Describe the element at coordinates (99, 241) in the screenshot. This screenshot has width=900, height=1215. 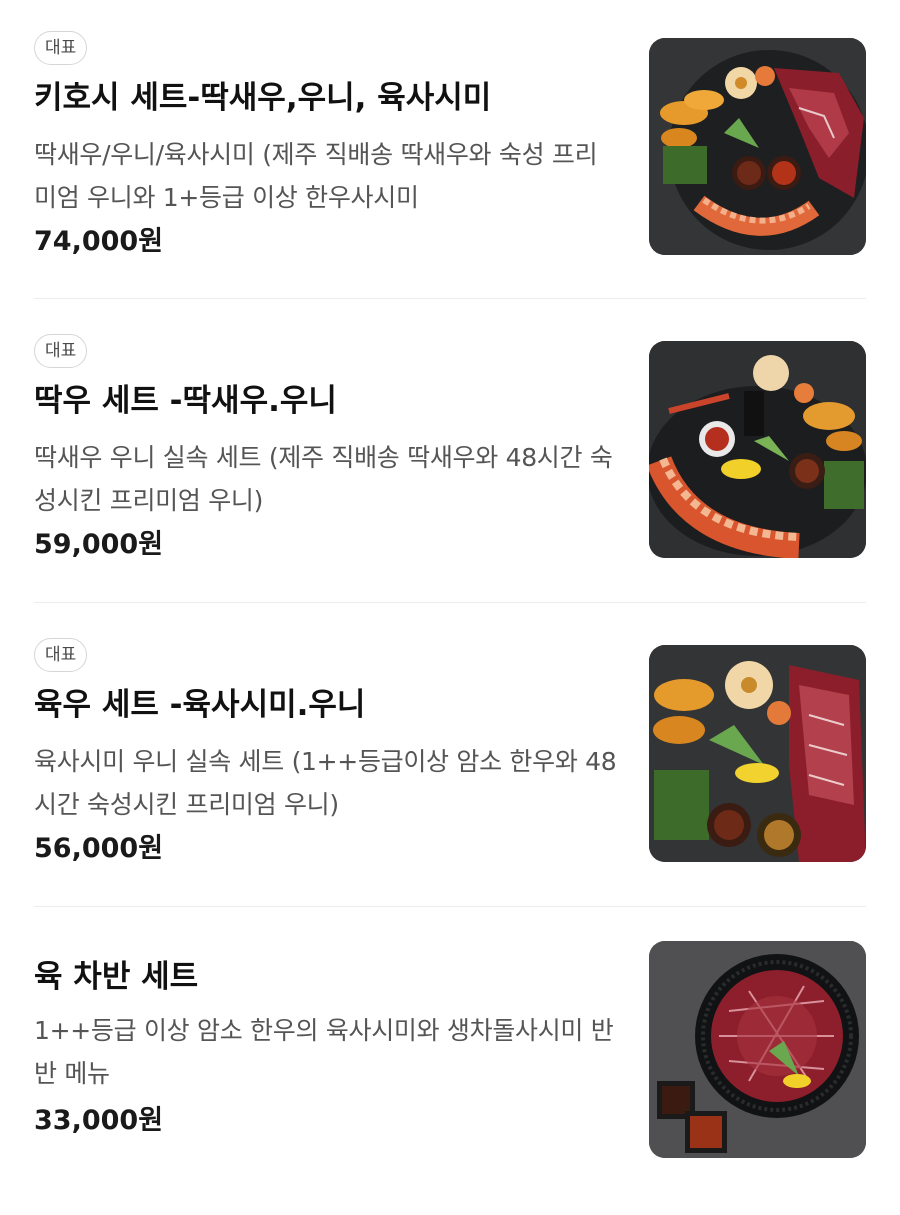
I see `menu-item-price: 74,000원` at that location.